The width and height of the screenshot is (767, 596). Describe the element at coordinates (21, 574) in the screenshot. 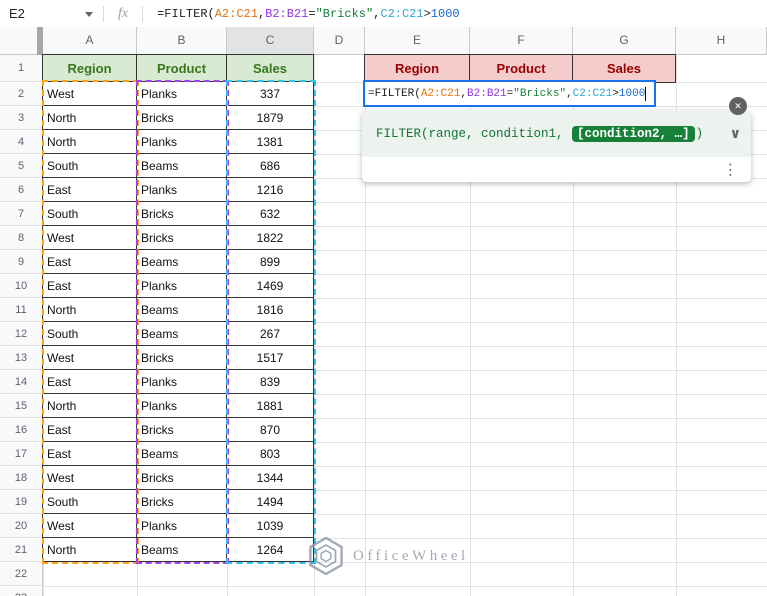

I see `row-header-22: 22` at that location.